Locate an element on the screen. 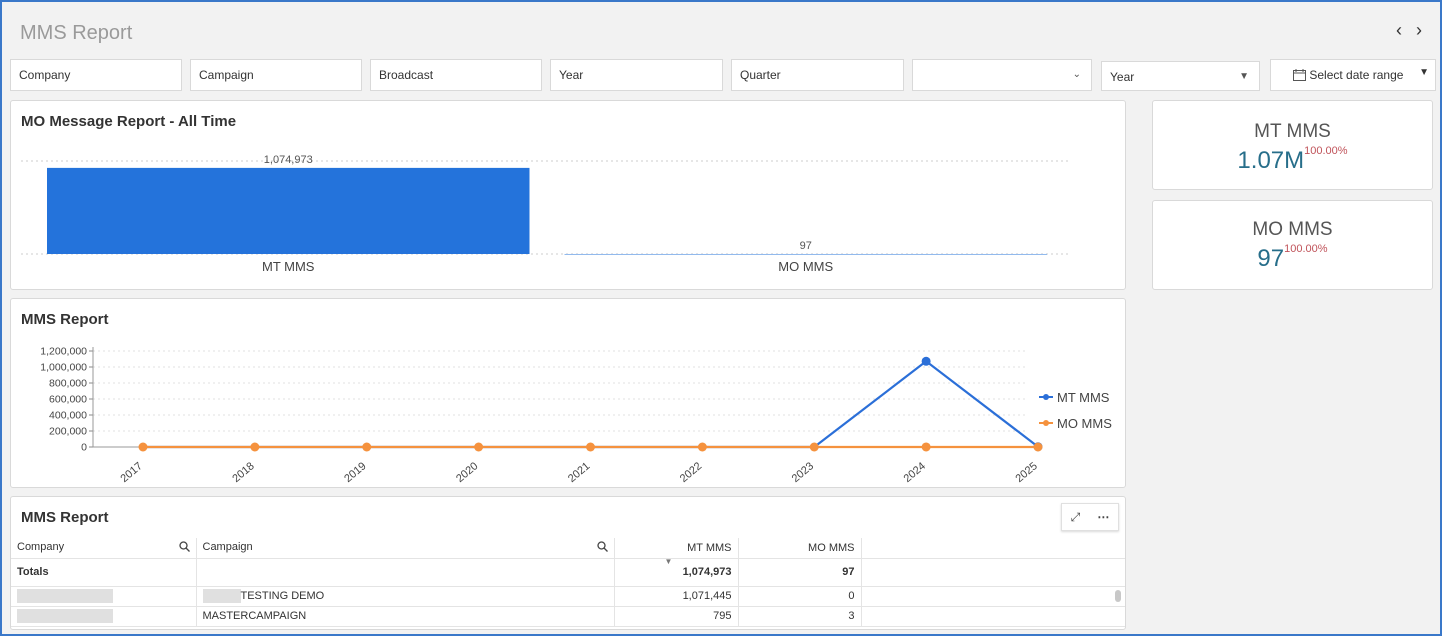 The image size is (1442, 636). kpi-mt-title: MT MMS is located at coordinates (1292, 131).